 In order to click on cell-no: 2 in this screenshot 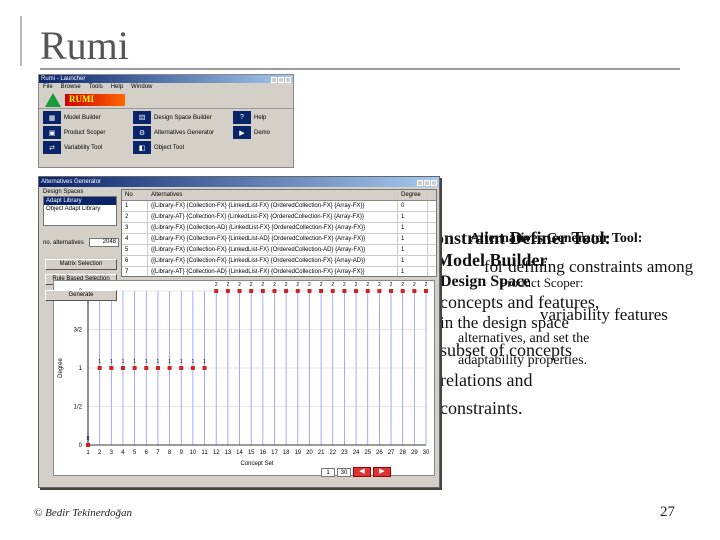, I will do `click(135, 217)`.